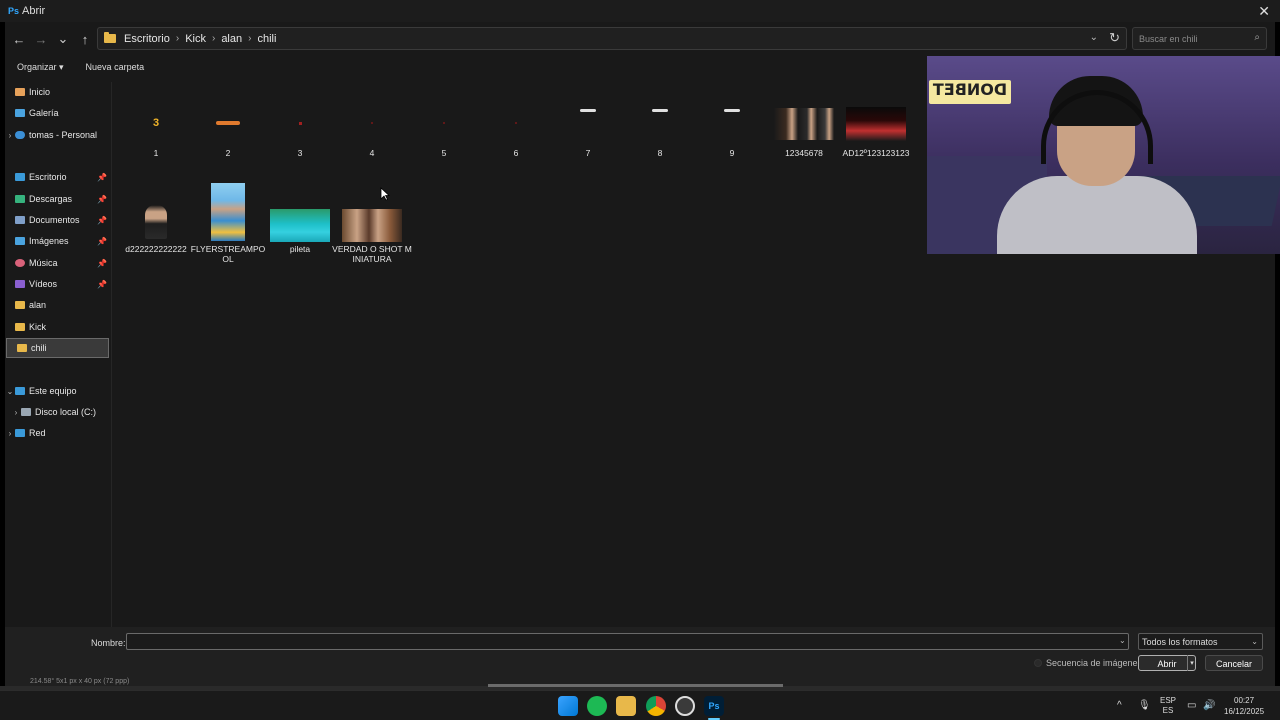 This screenshot has height=720, width=1280. What do you see at coordinates (44, 113) in the screenshot?
I see `sidebar-item-label: Galería` at bounding box center [44, 113].